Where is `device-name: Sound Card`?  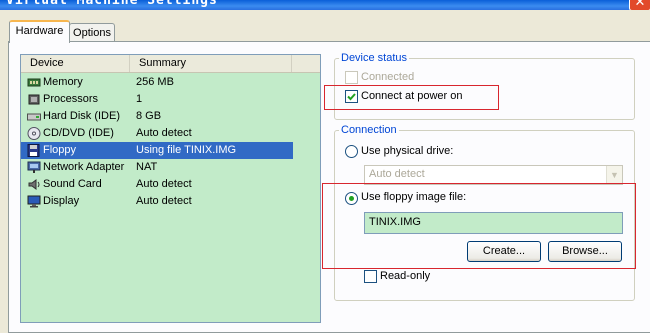
device-name: Sound Card is located at coordinates (72, 184).